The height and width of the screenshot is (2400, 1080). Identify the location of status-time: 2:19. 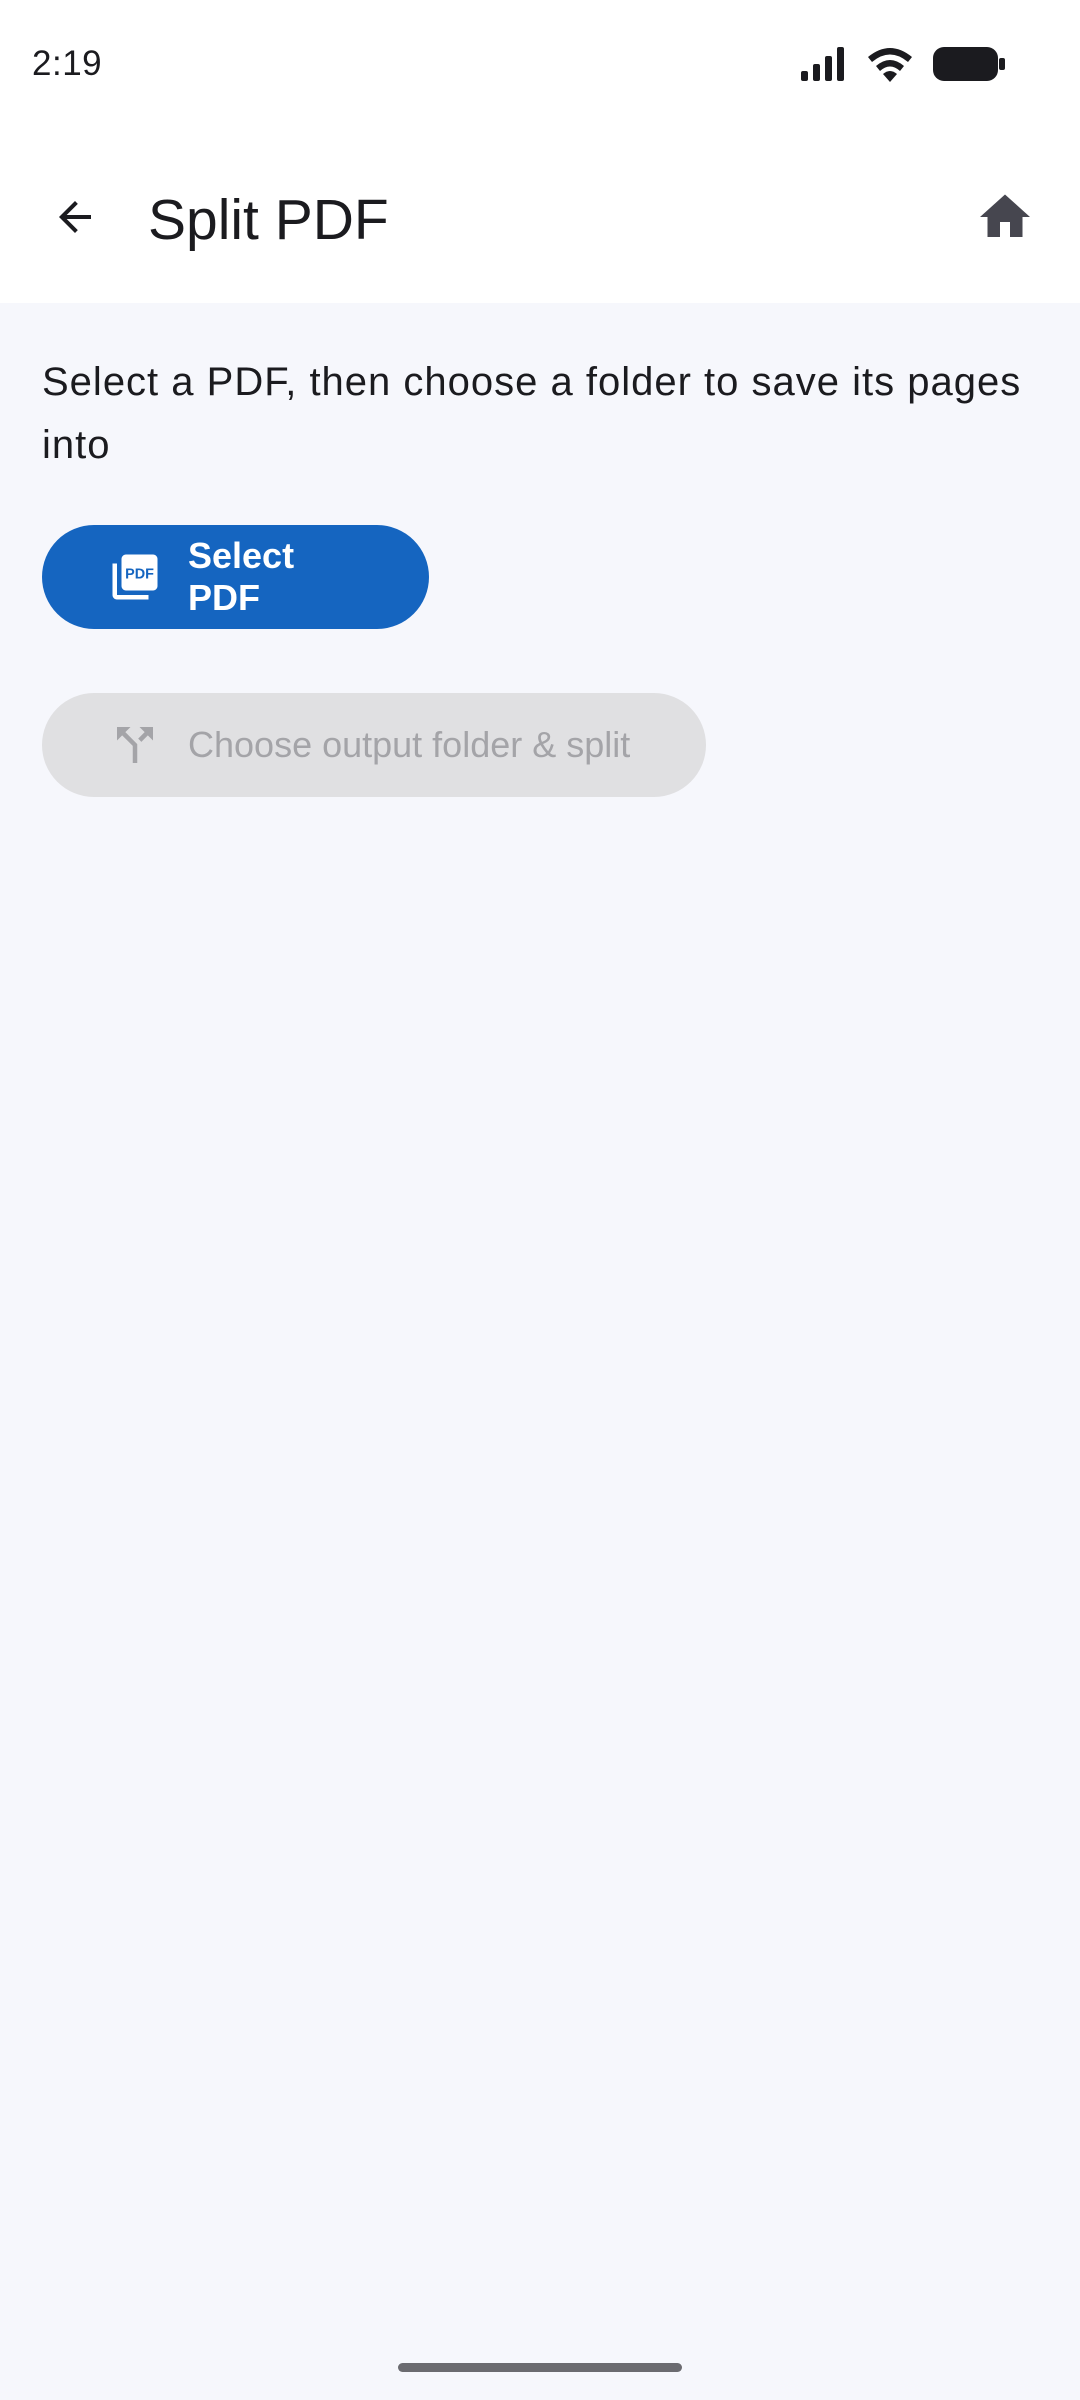
(67, 63).